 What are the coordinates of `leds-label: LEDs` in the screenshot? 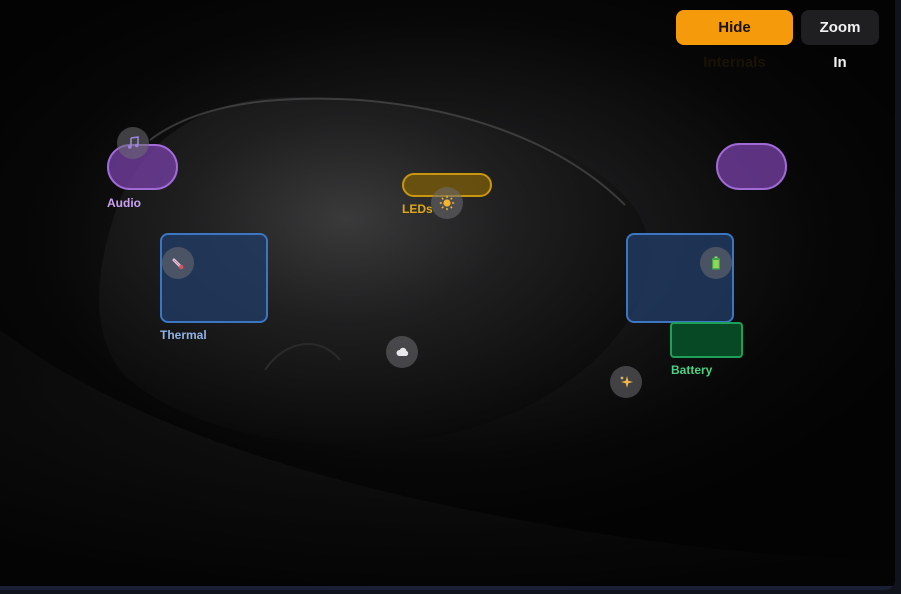 It's located at (417, 209).